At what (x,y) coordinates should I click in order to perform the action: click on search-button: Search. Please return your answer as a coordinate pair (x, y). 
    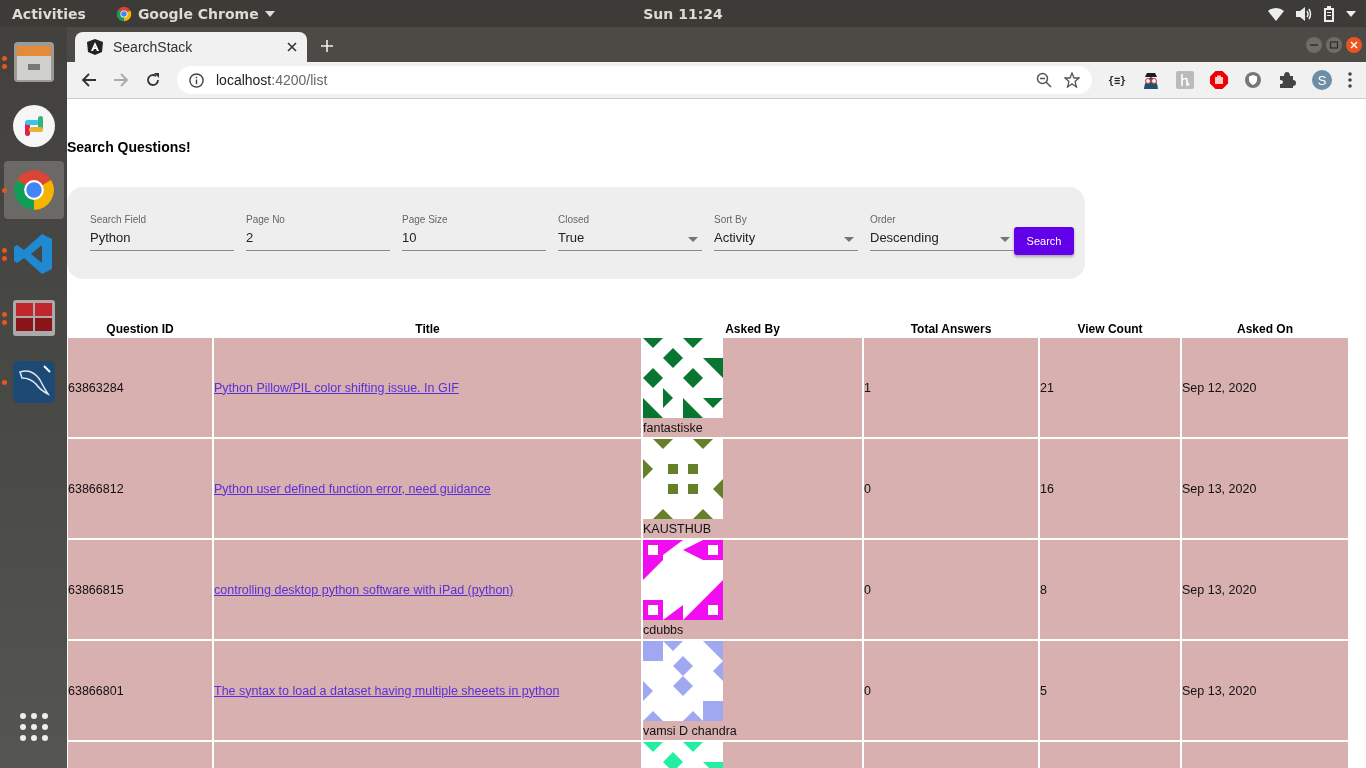
    Looking at the image, I should click on (1044, 241).